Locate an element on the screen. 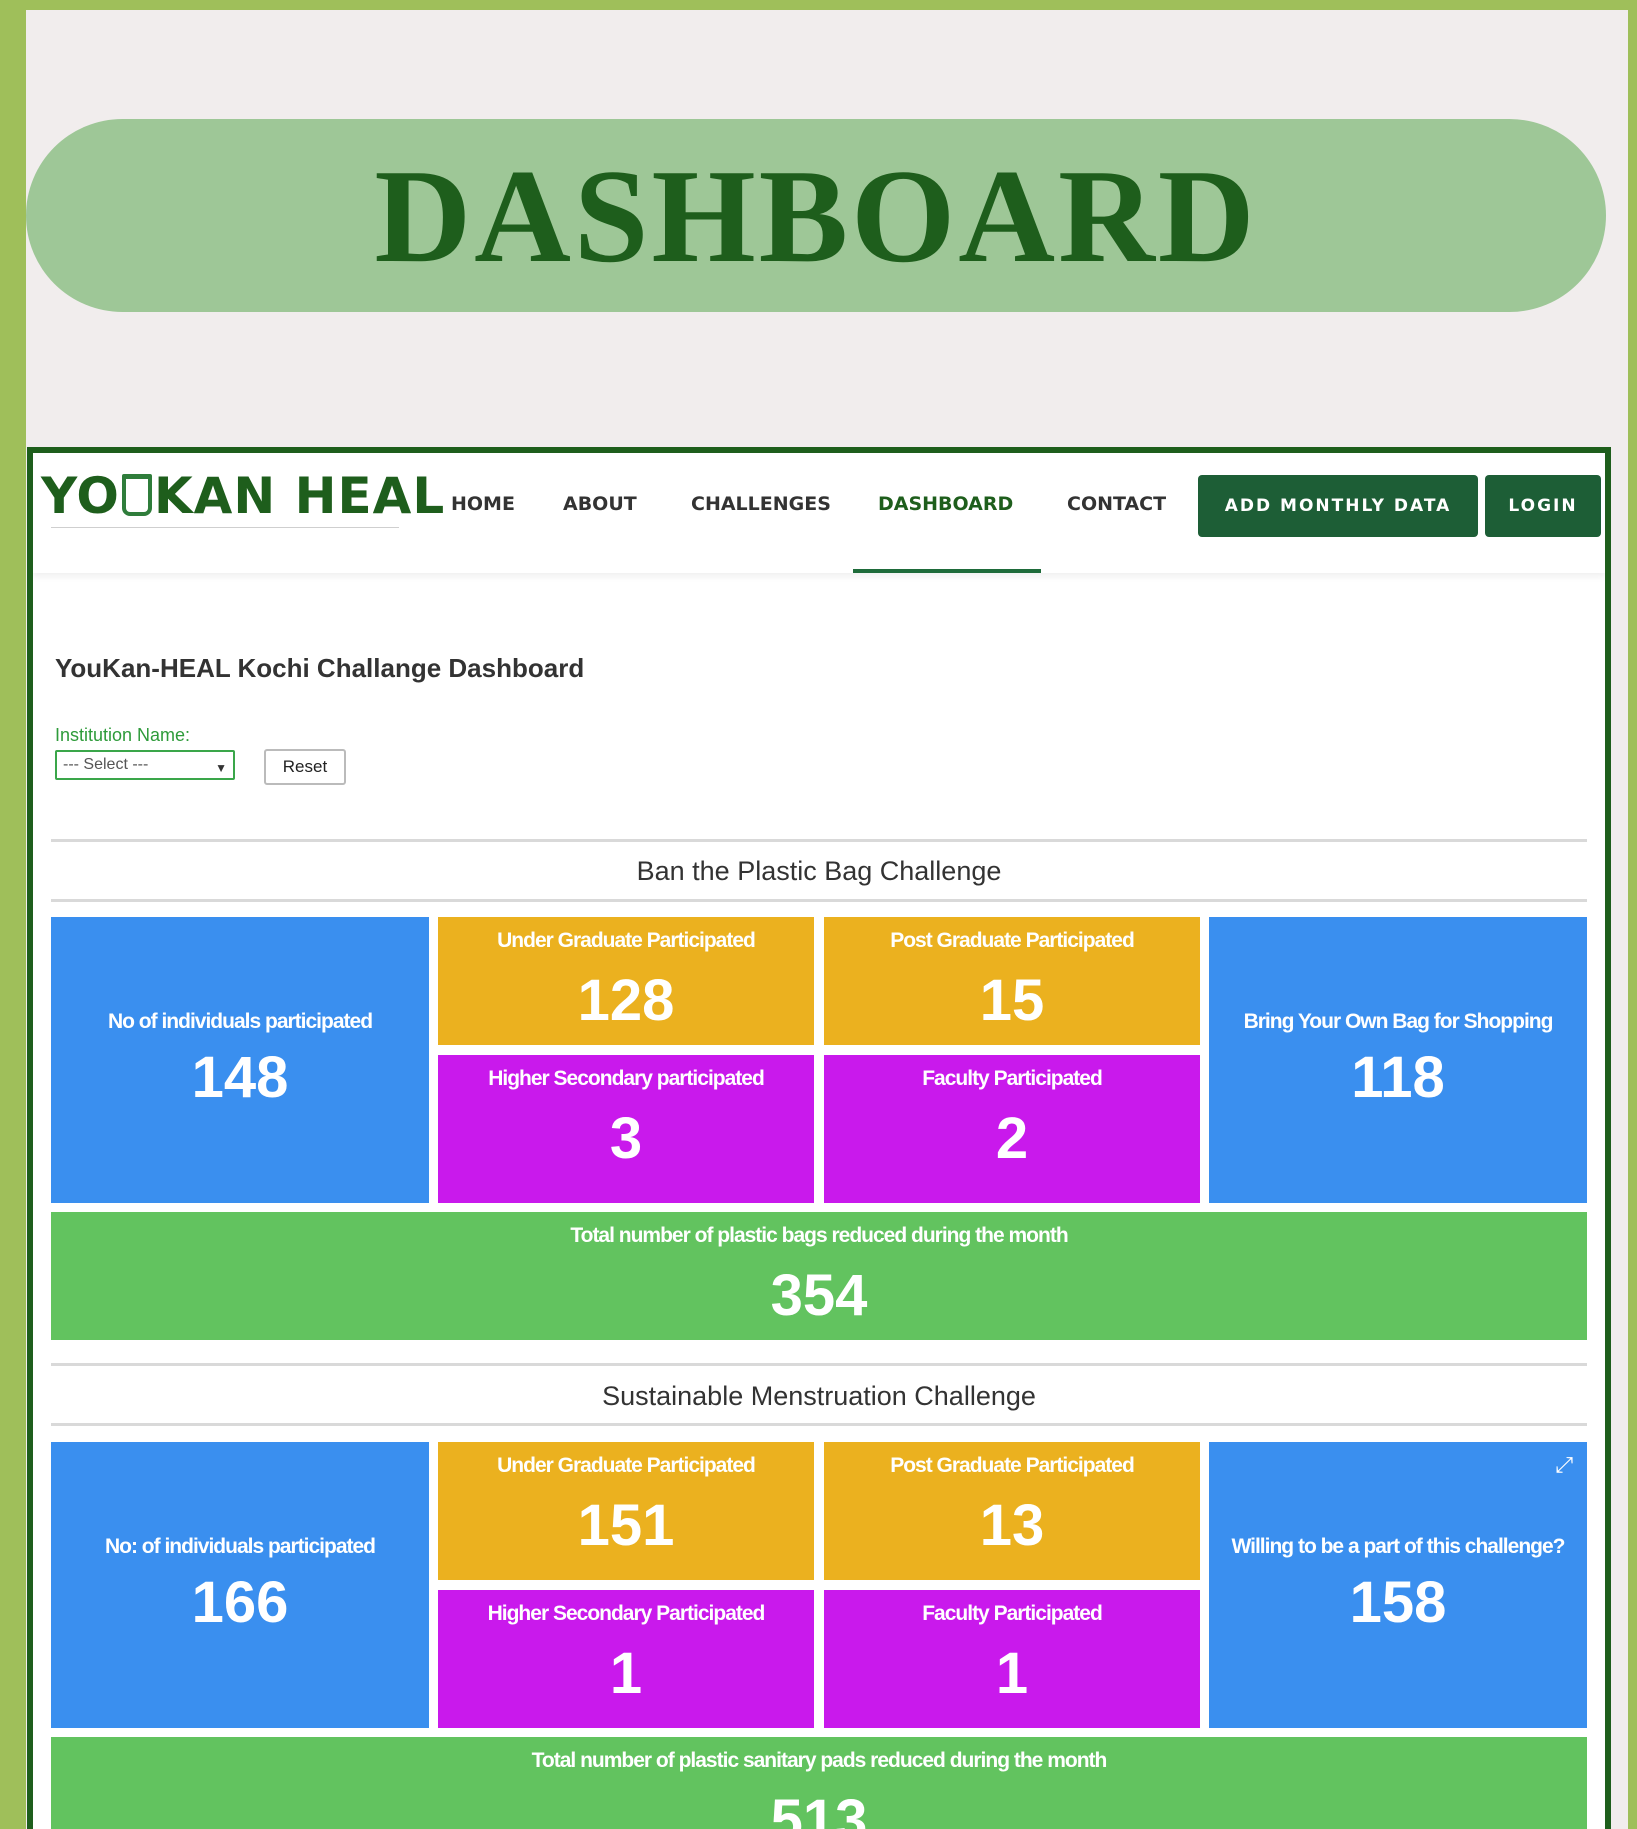  site-logo: YO KAN HE AL is located at coordinates (243, 496).